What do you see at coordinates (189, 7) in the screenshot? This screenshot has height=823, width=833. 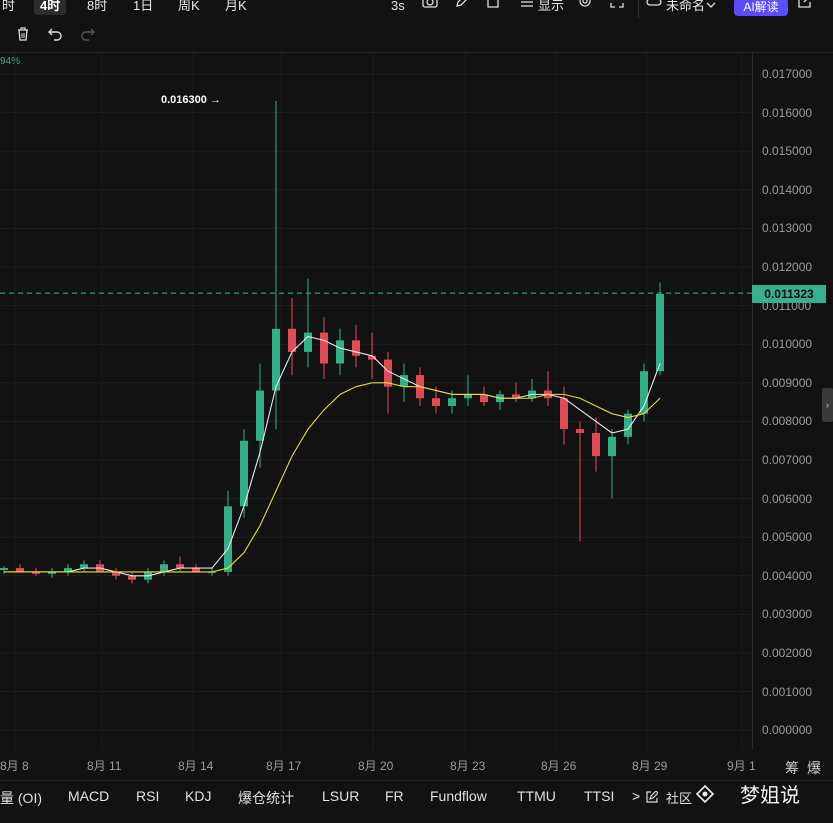 I see `tf-week: 周K` at bounding box center [189, 7].